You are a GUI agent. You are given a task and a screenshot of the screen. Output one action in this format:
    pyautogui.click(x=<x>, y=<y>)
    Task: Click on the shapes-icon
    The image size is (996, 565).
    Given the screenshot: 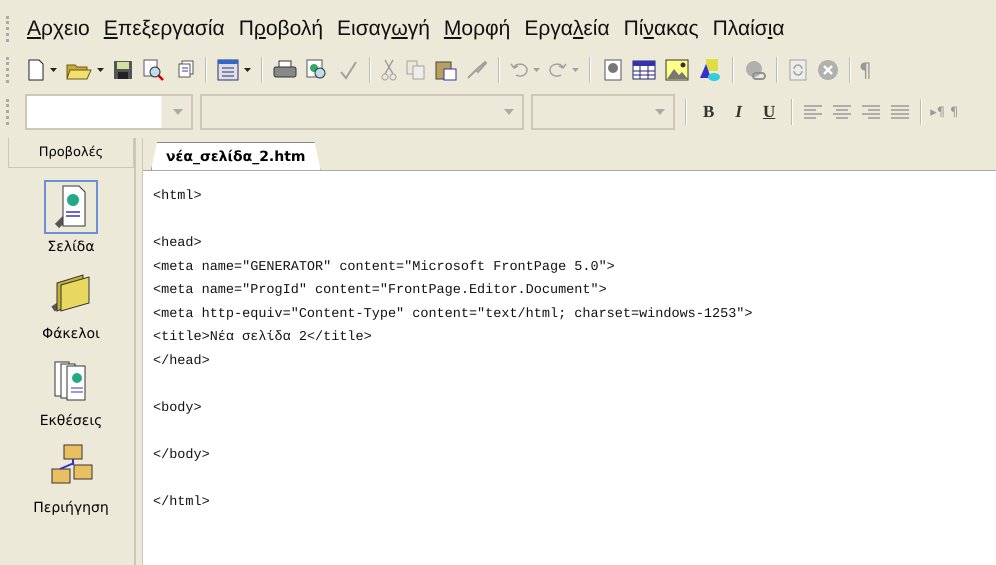 What is the action you would take?
    pyautogui.click(x=710, y=70)
    